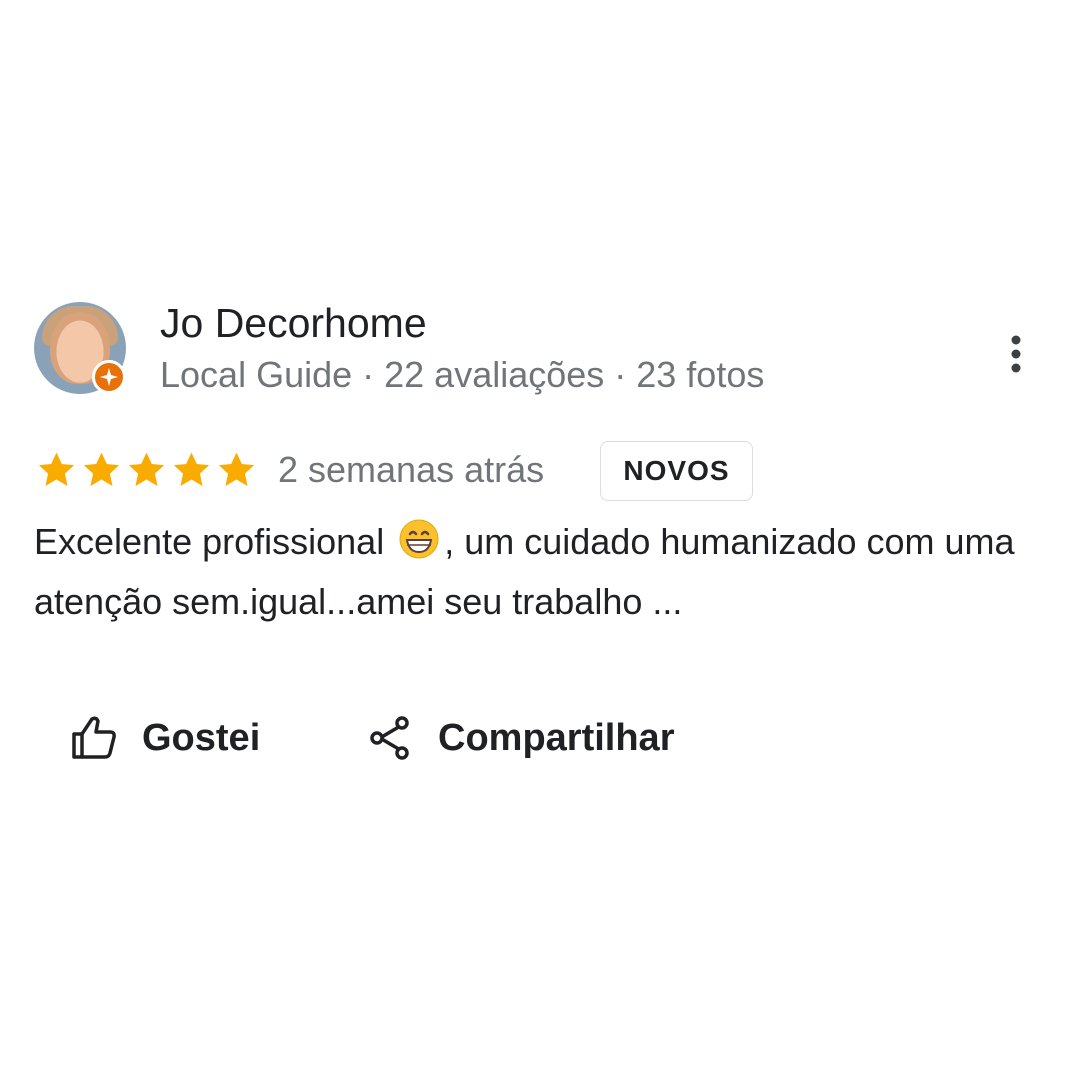 The width and height of the screenshot is (1080, 1080). Describe the element at coordinates (389, 738) in the screenshot. I see `share-icon` at that location.